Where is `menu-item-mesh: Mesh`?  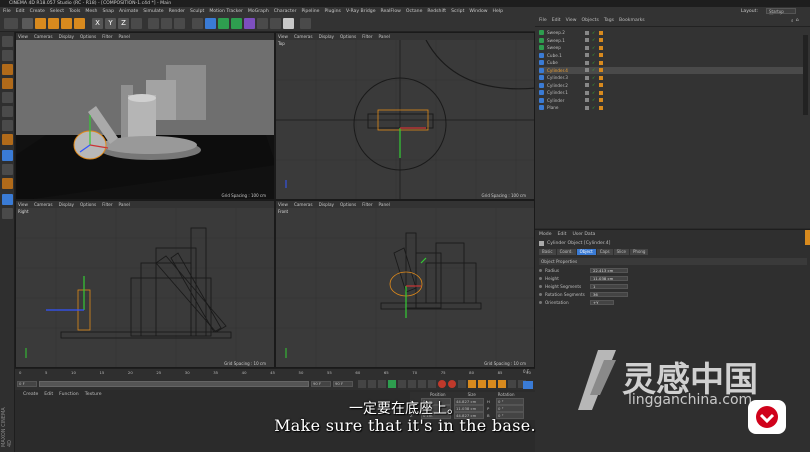
menu-item-mesh: Mesh is located at coordinates (91, 11).